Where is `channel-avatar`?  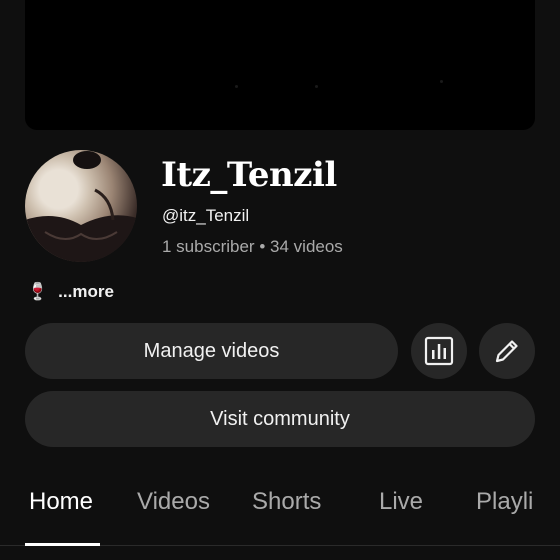
channel-avatar is located at coordinates (81, 206).